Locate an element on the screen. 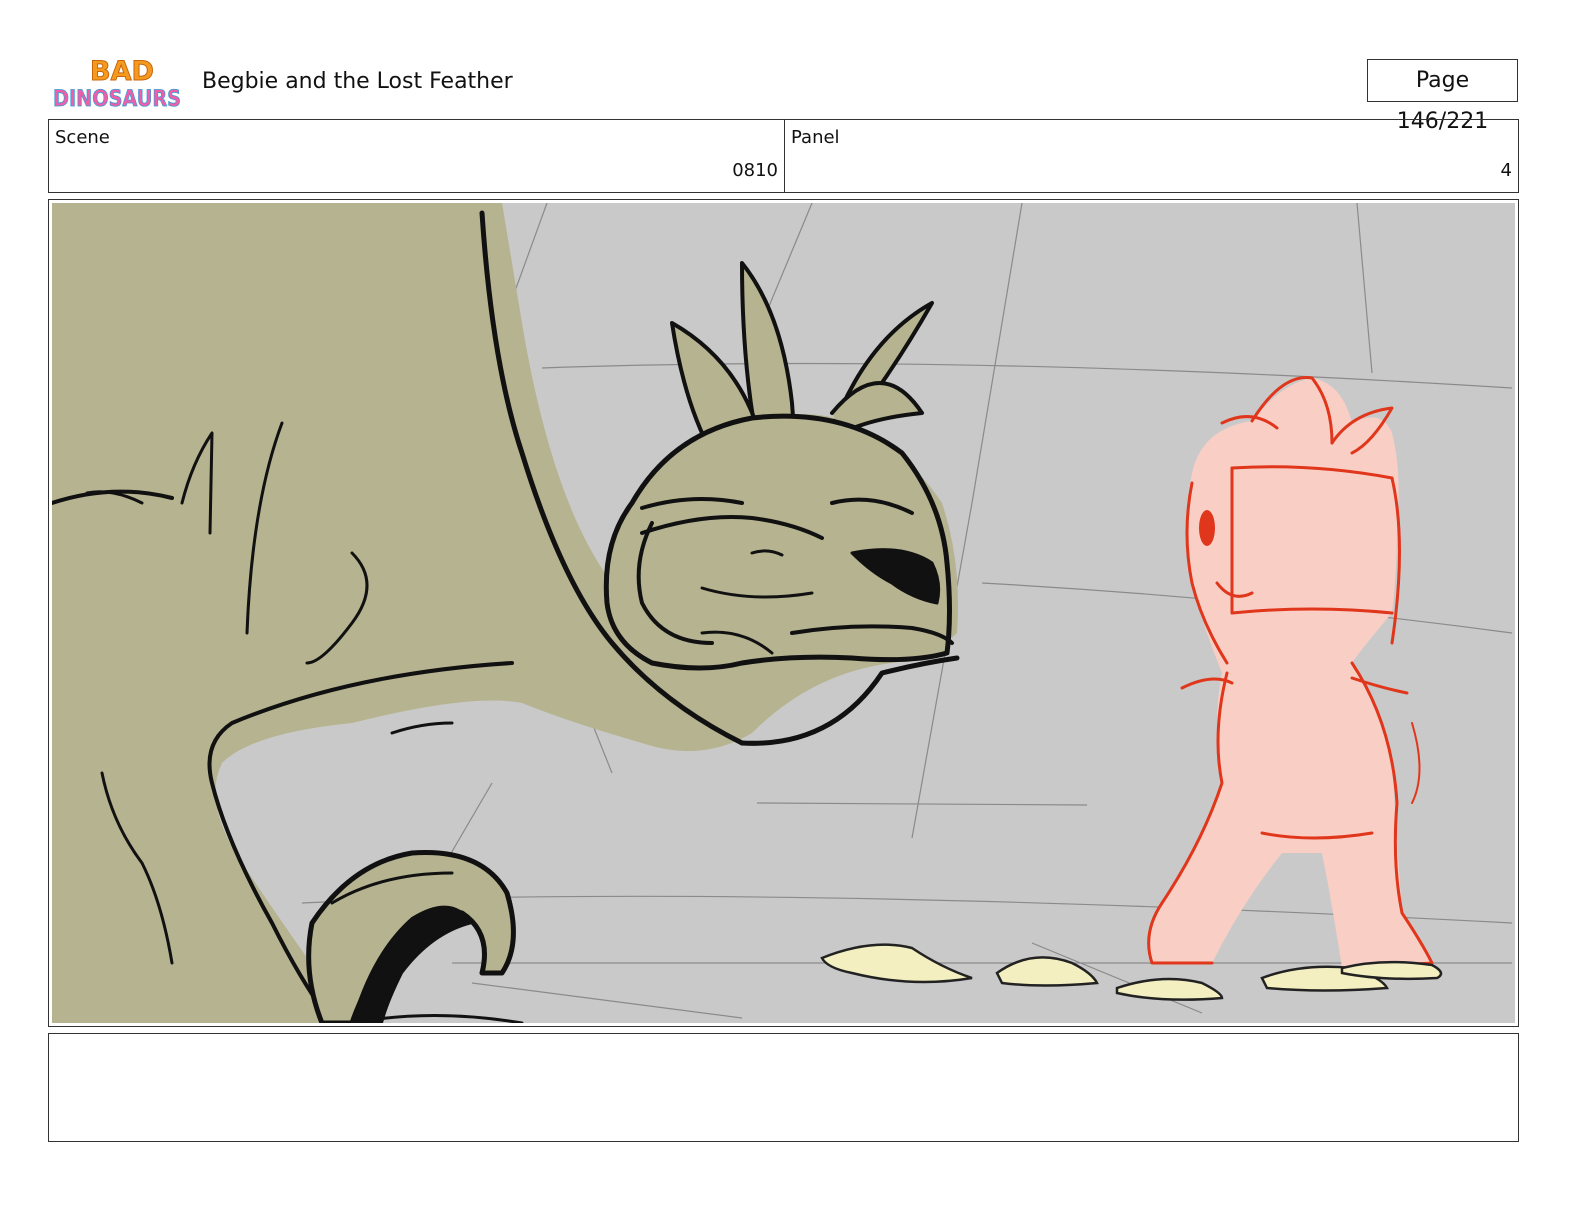  notes-box is located at coordinates (783, 1087).